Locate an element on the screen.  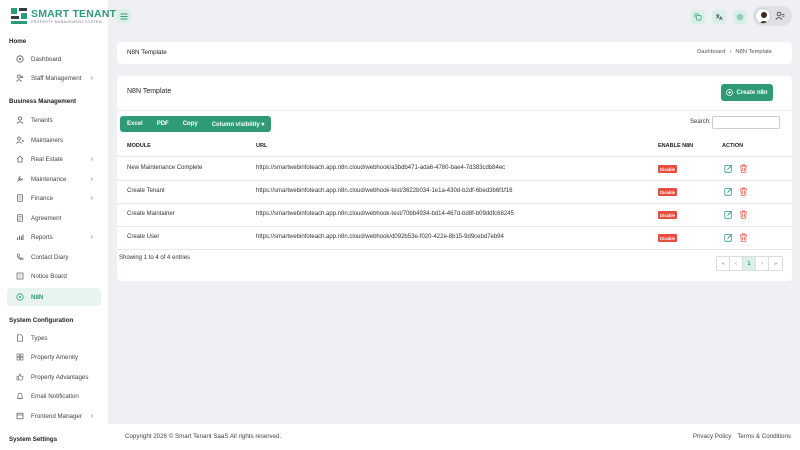
sidebar-item-label: Property Advantages is located at coordinates (60, 377).